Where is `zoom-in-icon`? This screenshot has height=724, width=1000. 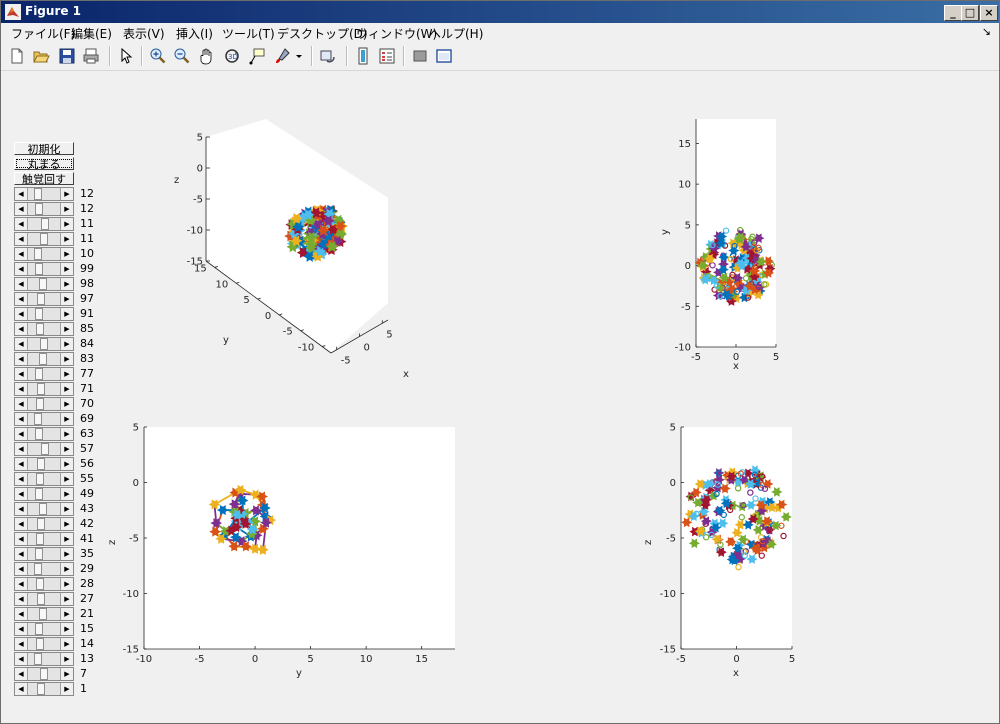
zoom-in-icon is located at coordinates (158, 56).